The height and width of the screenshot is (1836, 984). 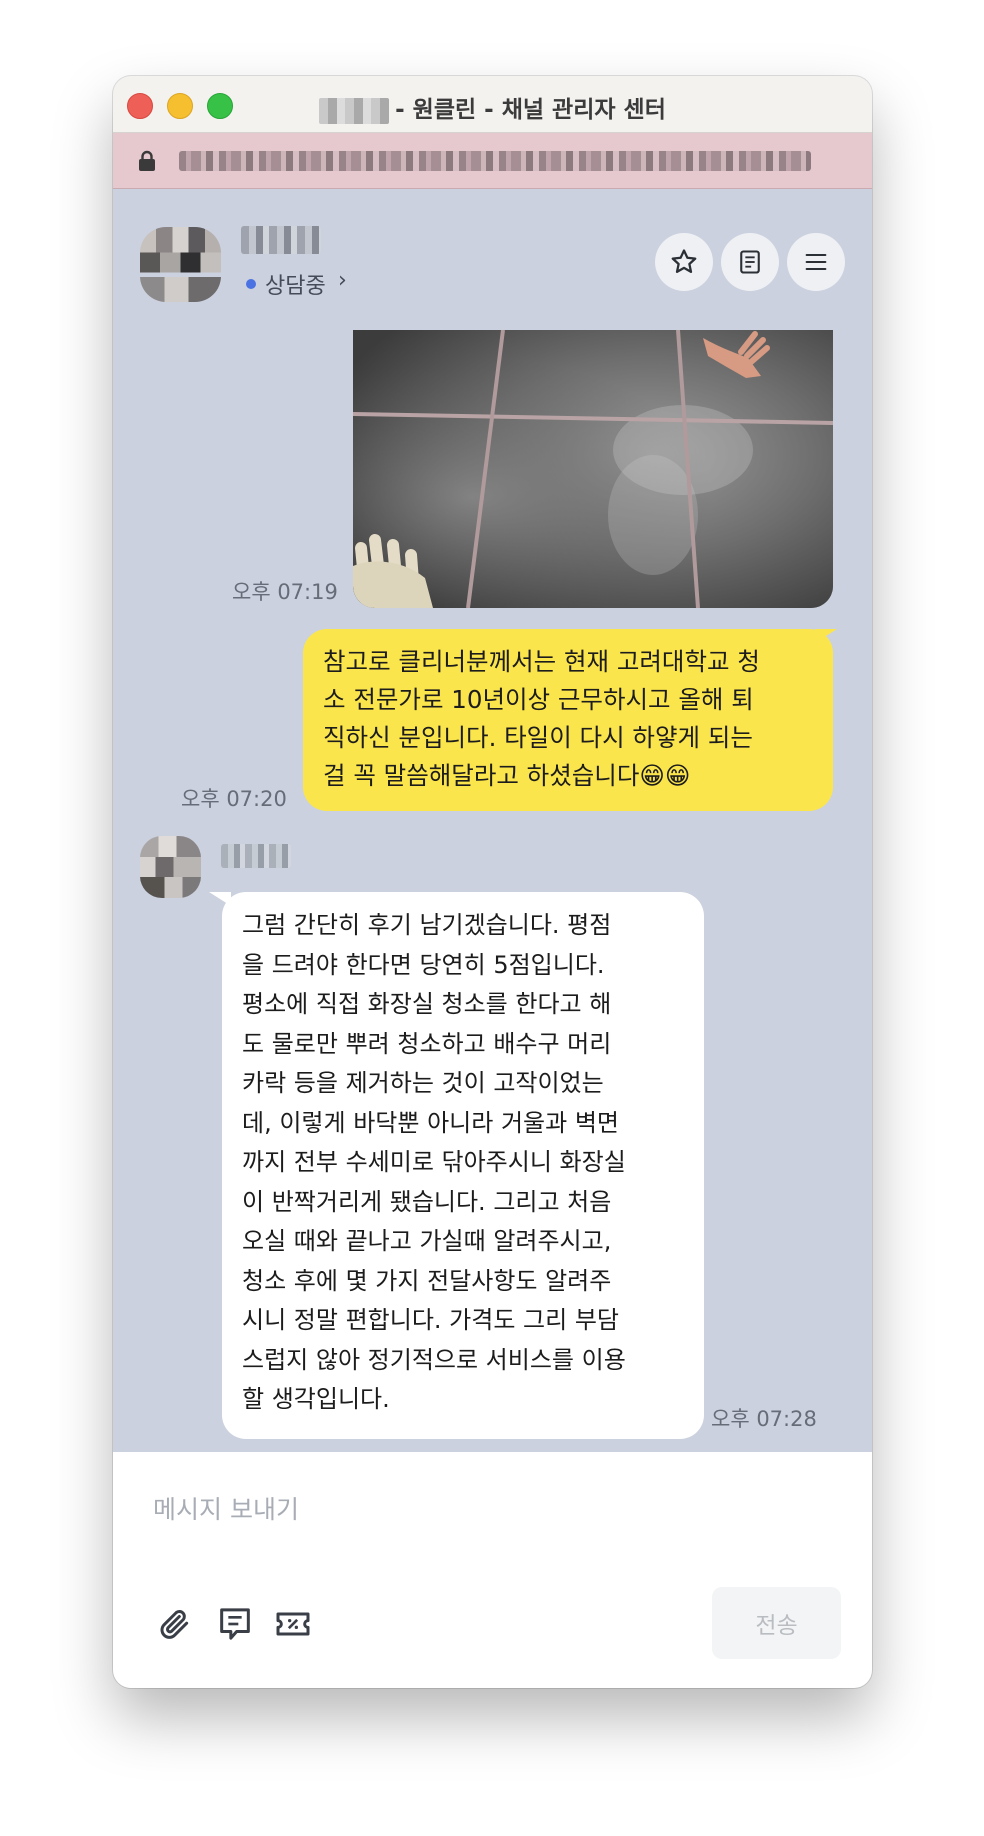 What do you see at coordinates (434, 1162) in the screenshot?
I see `message-line: 까지 전부 수세미로 닦아주시니 화장실` at bounding box center [434, 1162].